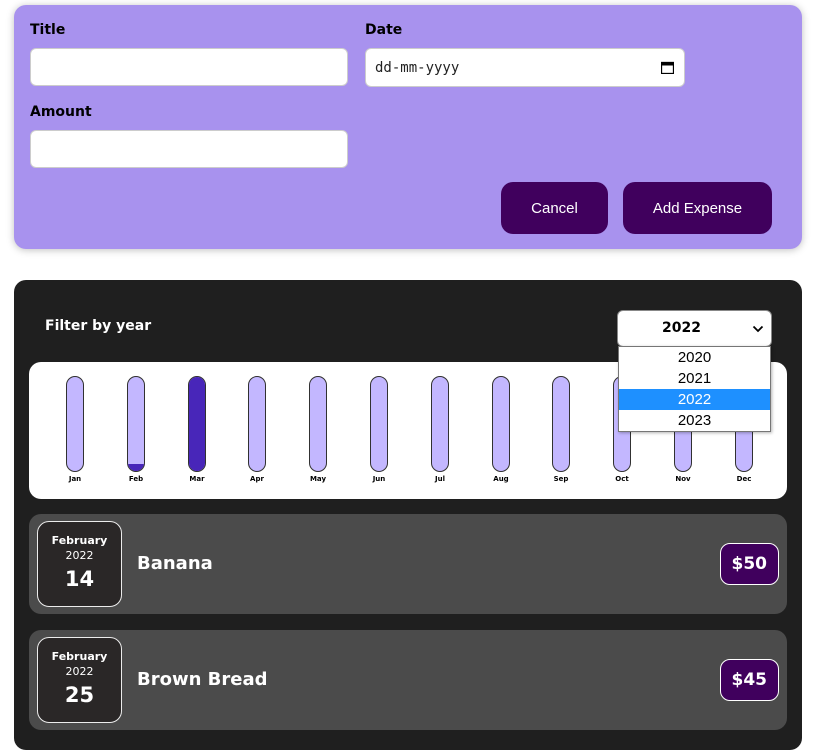 The width and height of the screenshot is (816, 750). Describe the element at coordinates (501, 479) in the screenshot. I see `chart-label-aug: Aug` at that location.